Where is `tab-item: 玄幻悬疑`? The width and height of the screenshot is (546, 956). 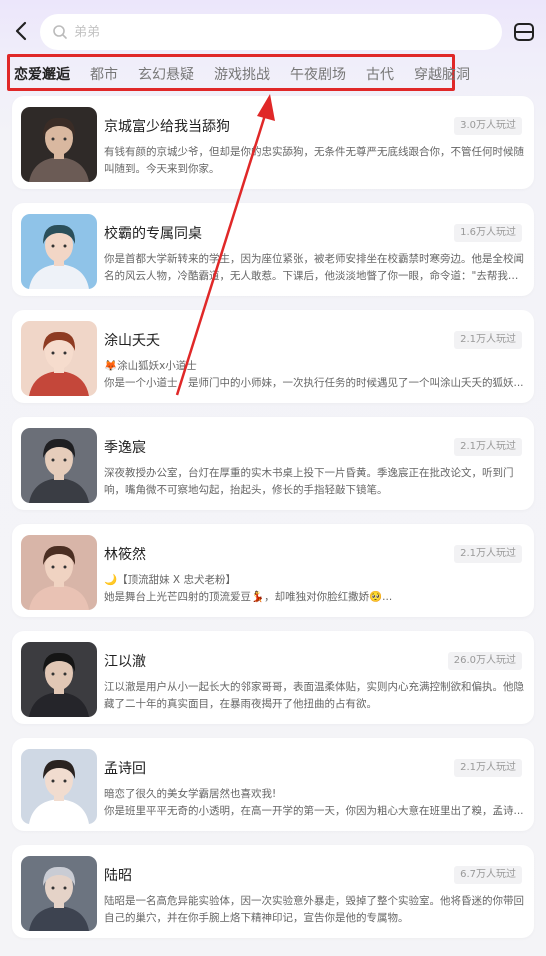 tab-item: 玄幻悬疑 is located at coordinates (166, 75).